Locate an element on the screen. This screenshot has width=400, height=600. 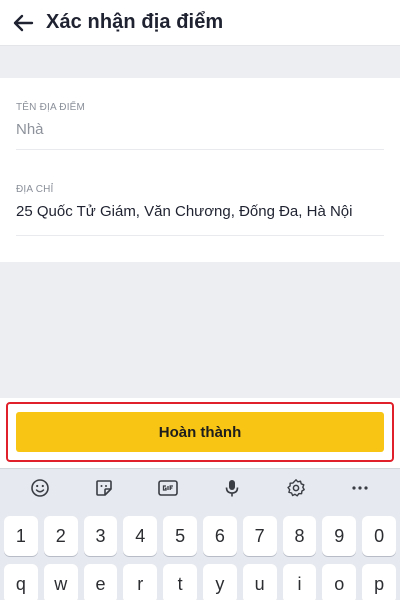
arrow-left-icon is located at coordinates (23, 22).